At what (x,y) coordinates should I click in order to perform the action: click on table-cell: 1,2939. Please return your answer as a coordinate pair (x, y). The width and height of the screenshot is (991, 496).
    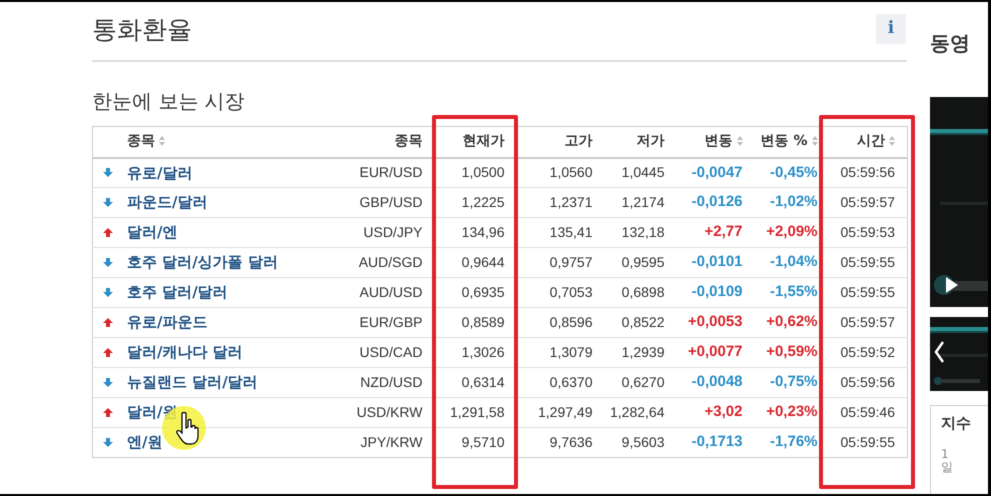
    Looking at the image, I should click on (643, 352).